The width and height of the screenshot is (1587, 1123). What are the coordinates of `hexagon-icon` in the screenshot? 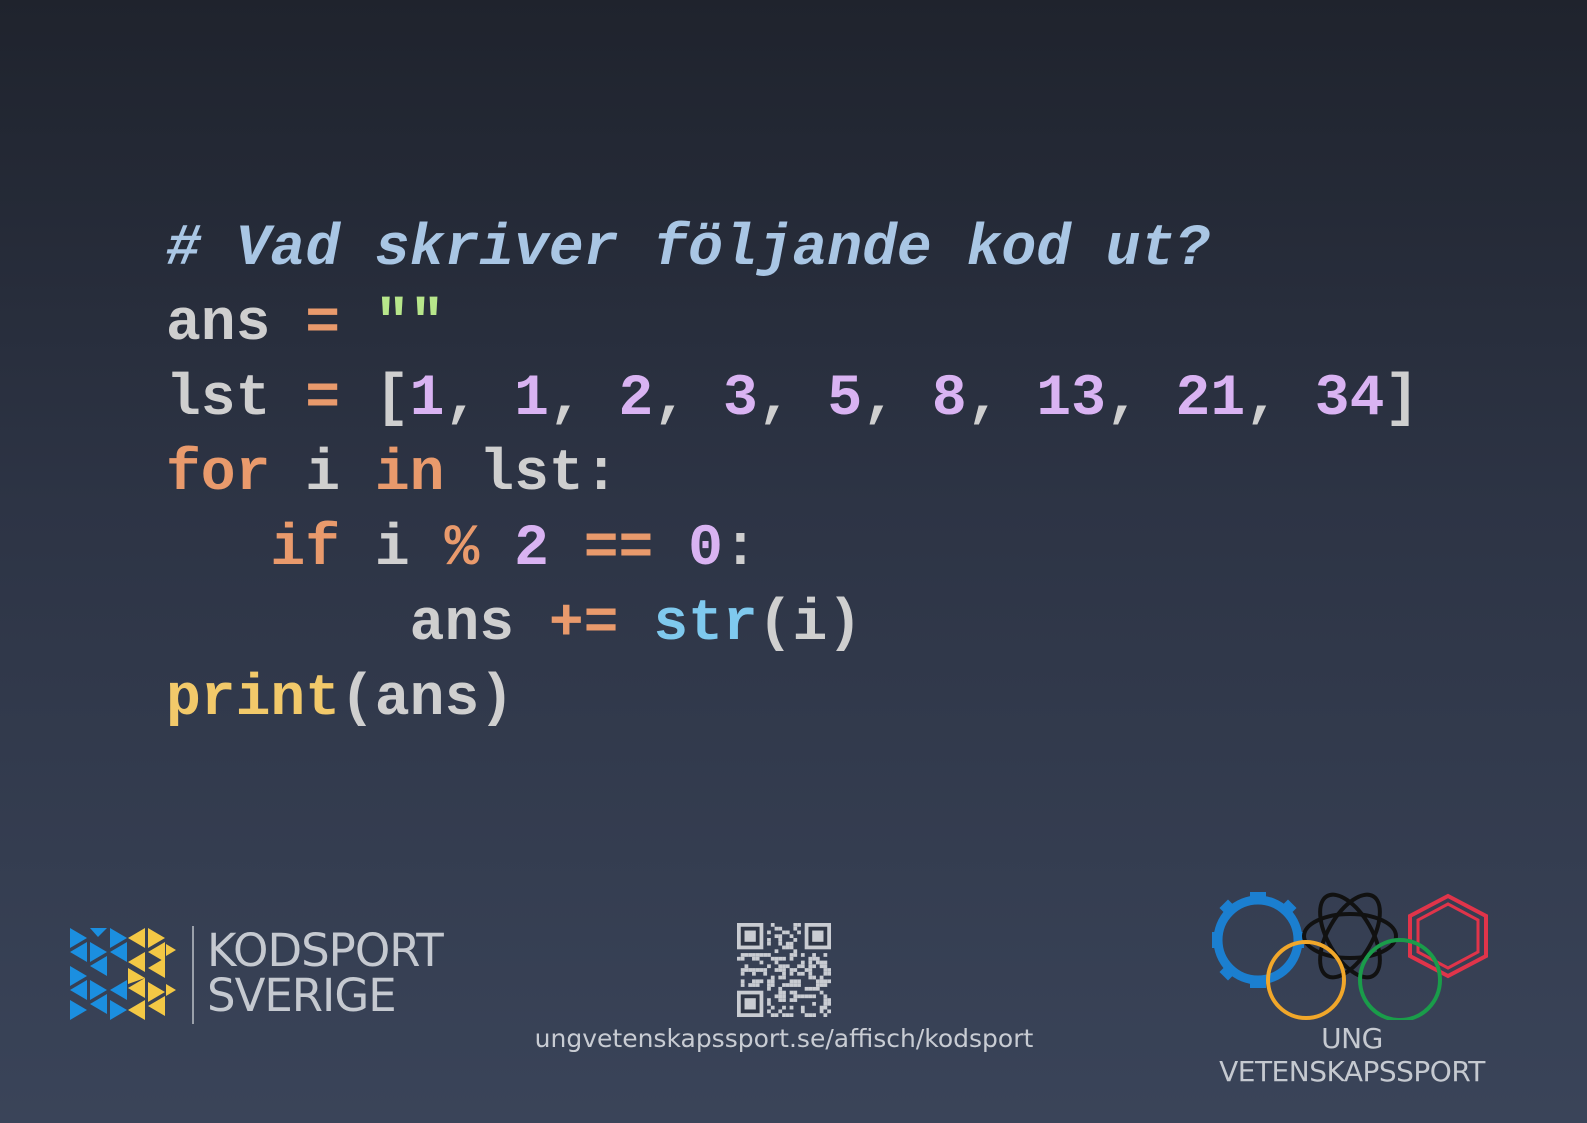 It's located at (1448, 936).